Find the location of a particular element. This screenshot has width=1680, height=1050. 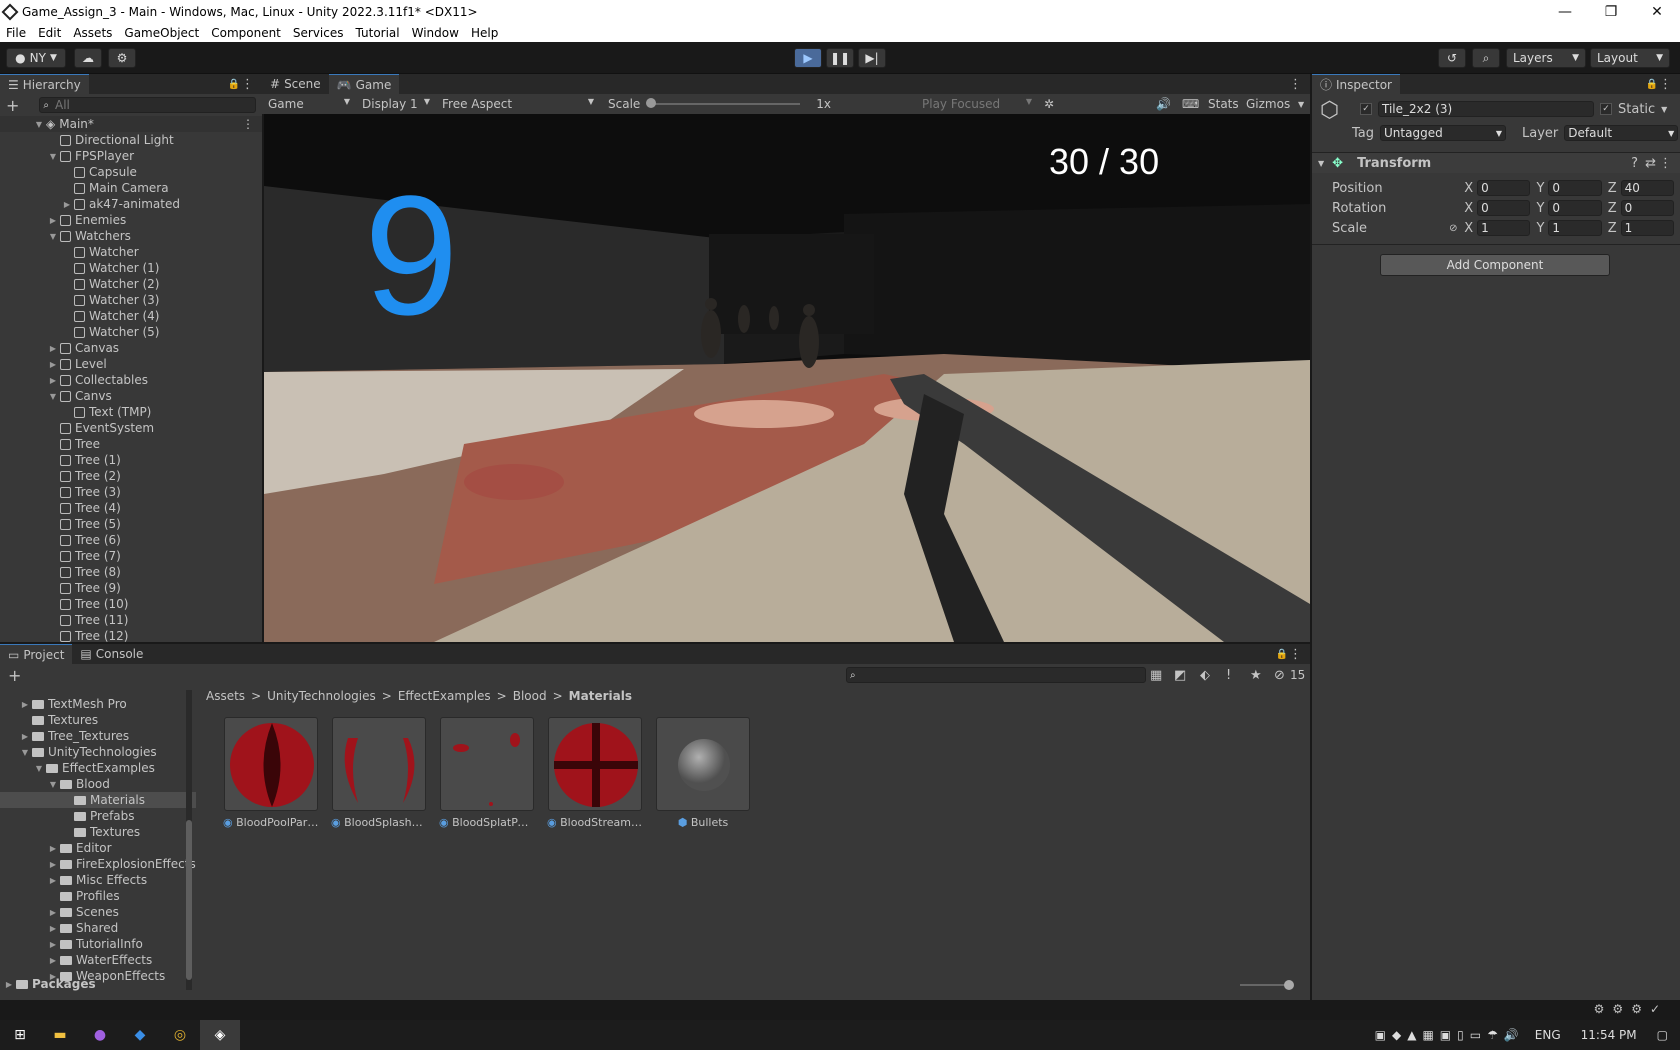

file-explorer-icon: ▬ is located at coordinates (60, 1035).